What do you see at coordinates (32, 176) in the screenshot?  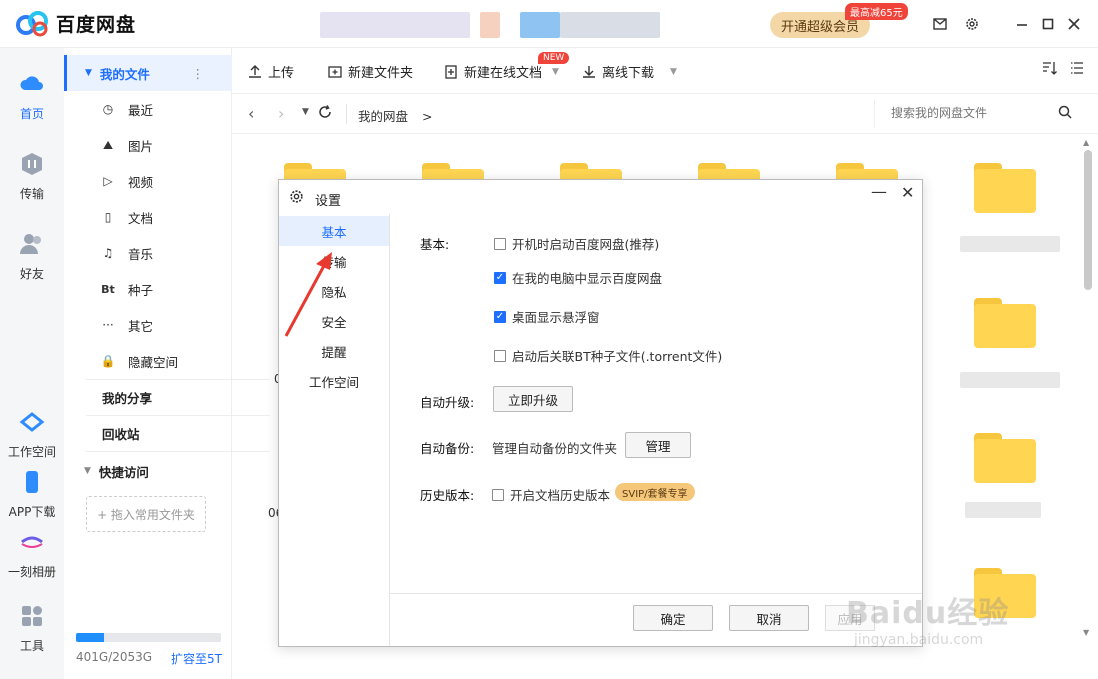 I see `rail-transfer: 传输` at bounding box center [32, 176].